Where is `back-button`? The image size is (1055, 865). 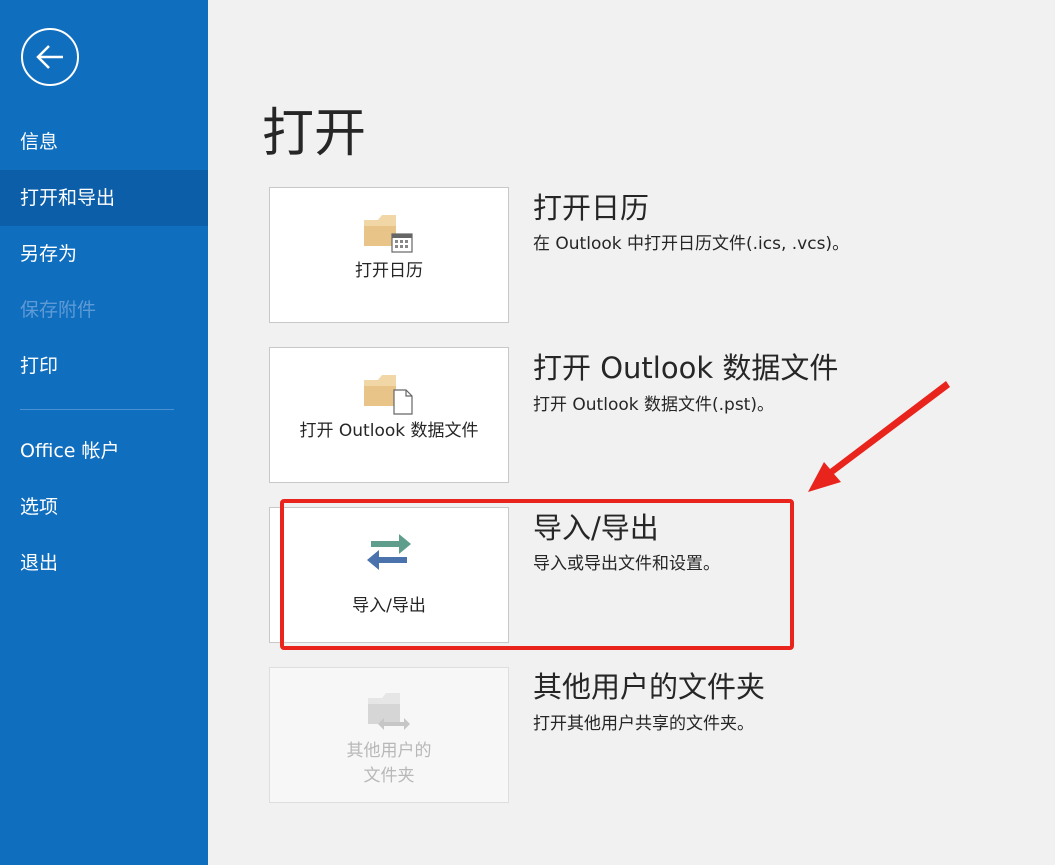
back-button is located at coordinates (50, 57).